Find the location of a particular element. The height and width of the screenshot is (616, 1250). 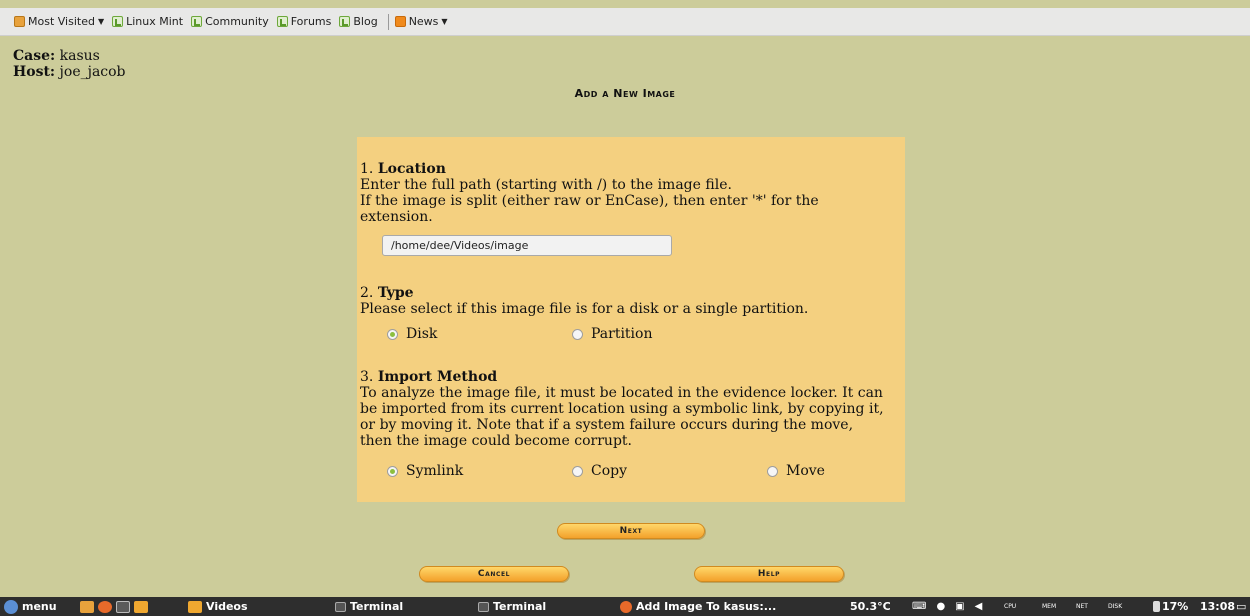

show-desktop-icon is located at coordinates (87, 606).